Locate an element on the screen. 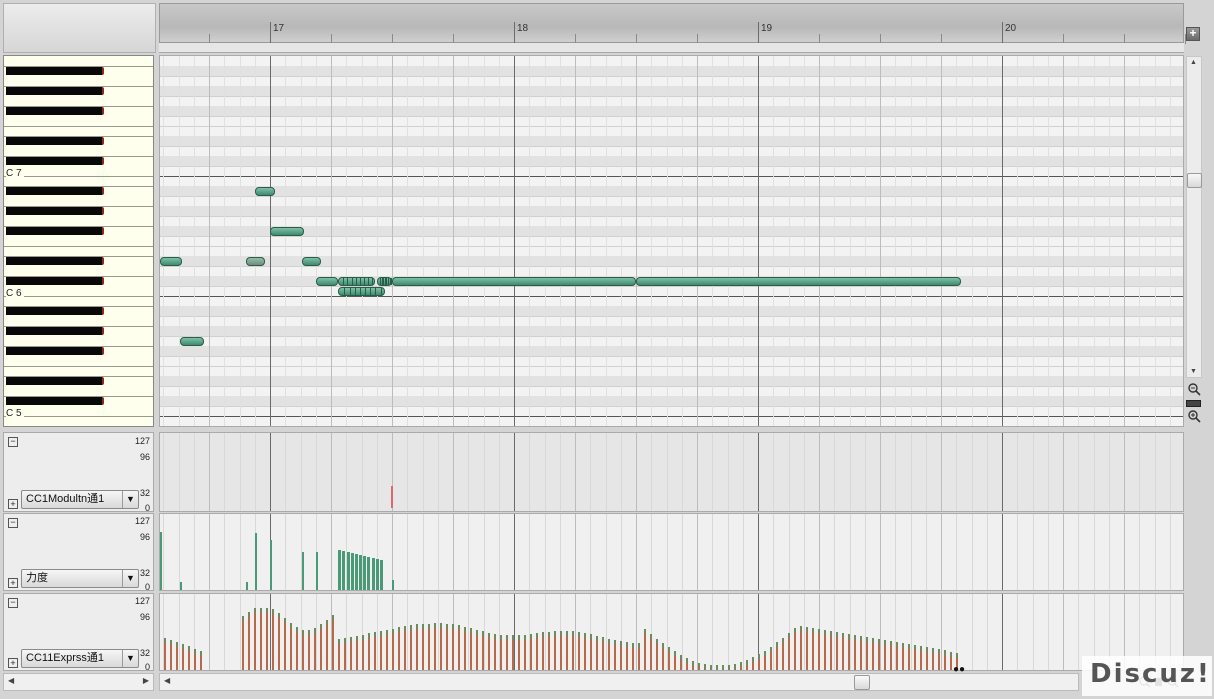 The height and width of the screenshot is (699, 1214). scroll-down-icon: ▼ is located at coordinates (1193, 371).